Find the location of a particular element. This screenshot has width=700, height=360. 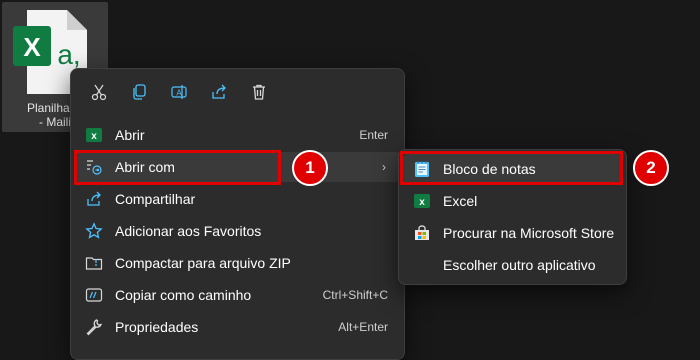

wrench-icon is located at coordinates (94, 327).